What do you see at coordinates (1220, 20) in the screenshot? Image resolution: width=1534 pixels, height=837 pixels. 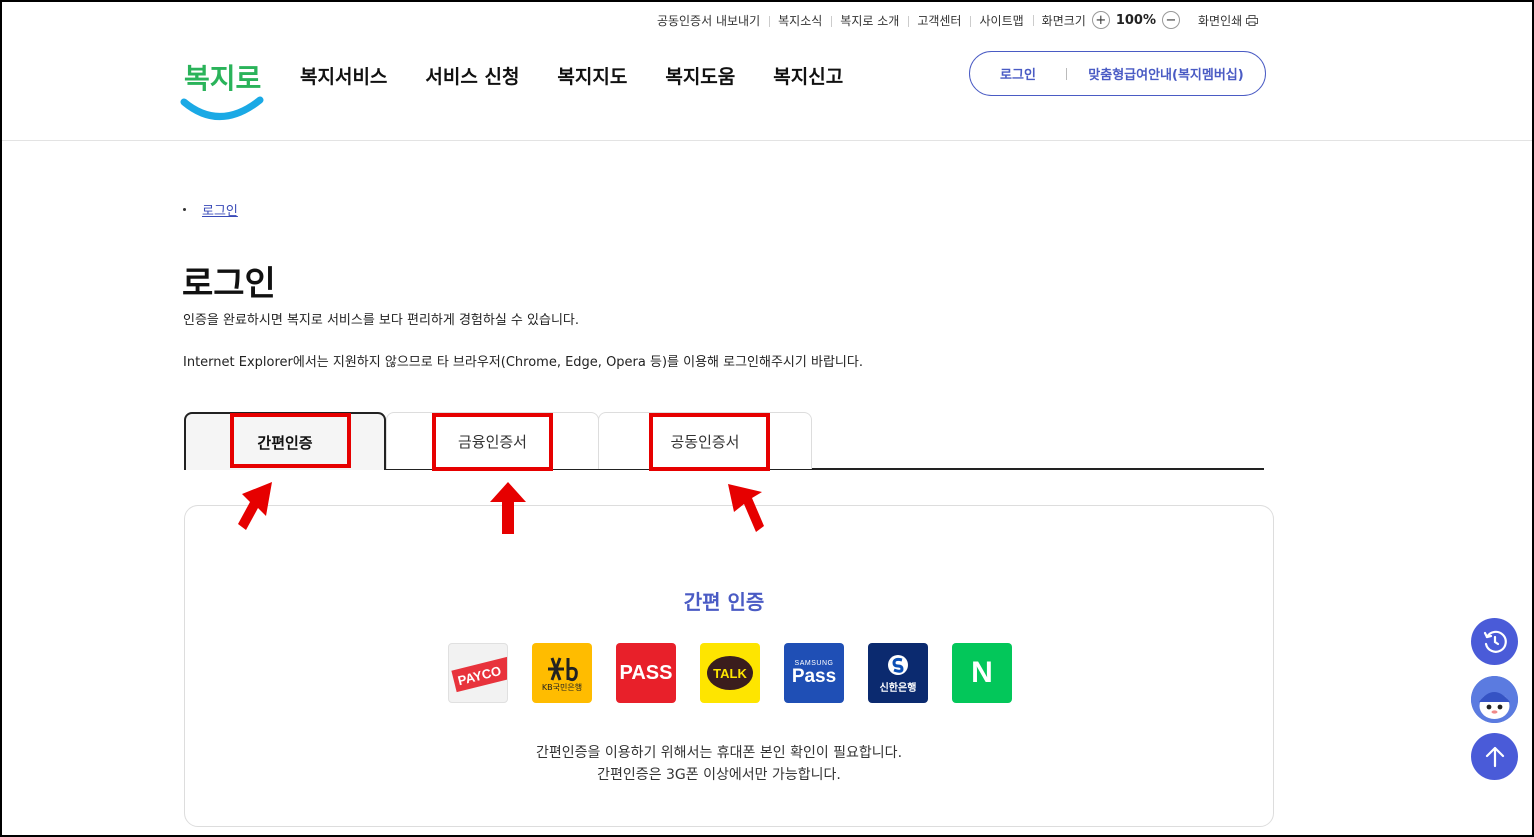 I see `print-label: 화면인쇄` at bounding box center [1220, 20].